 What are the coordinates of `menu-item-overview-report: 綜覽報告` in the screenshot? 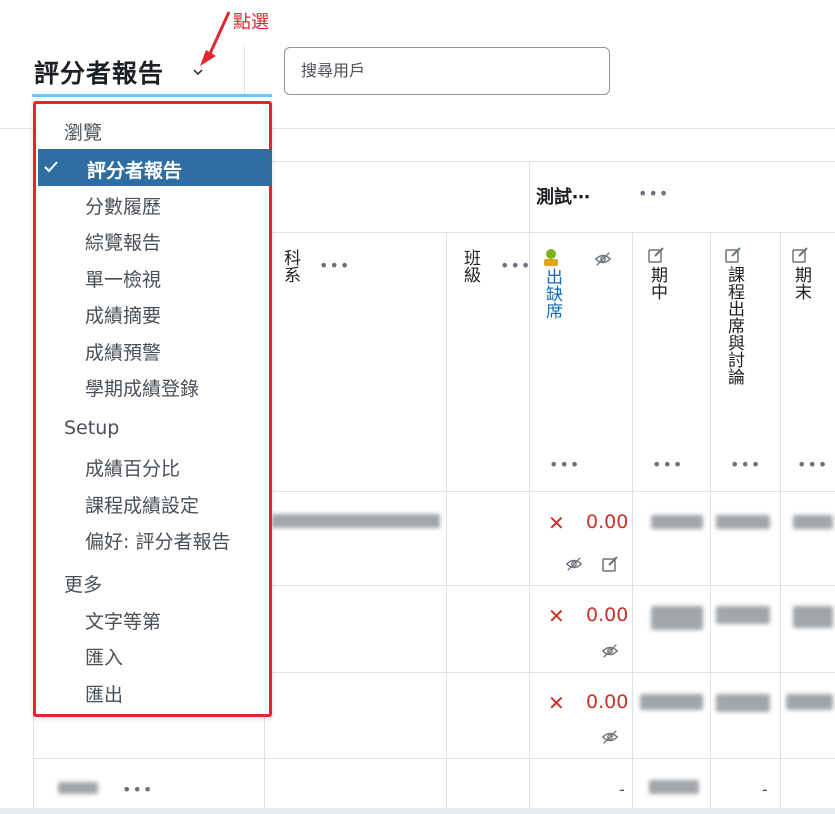 It's located at (123, 241).